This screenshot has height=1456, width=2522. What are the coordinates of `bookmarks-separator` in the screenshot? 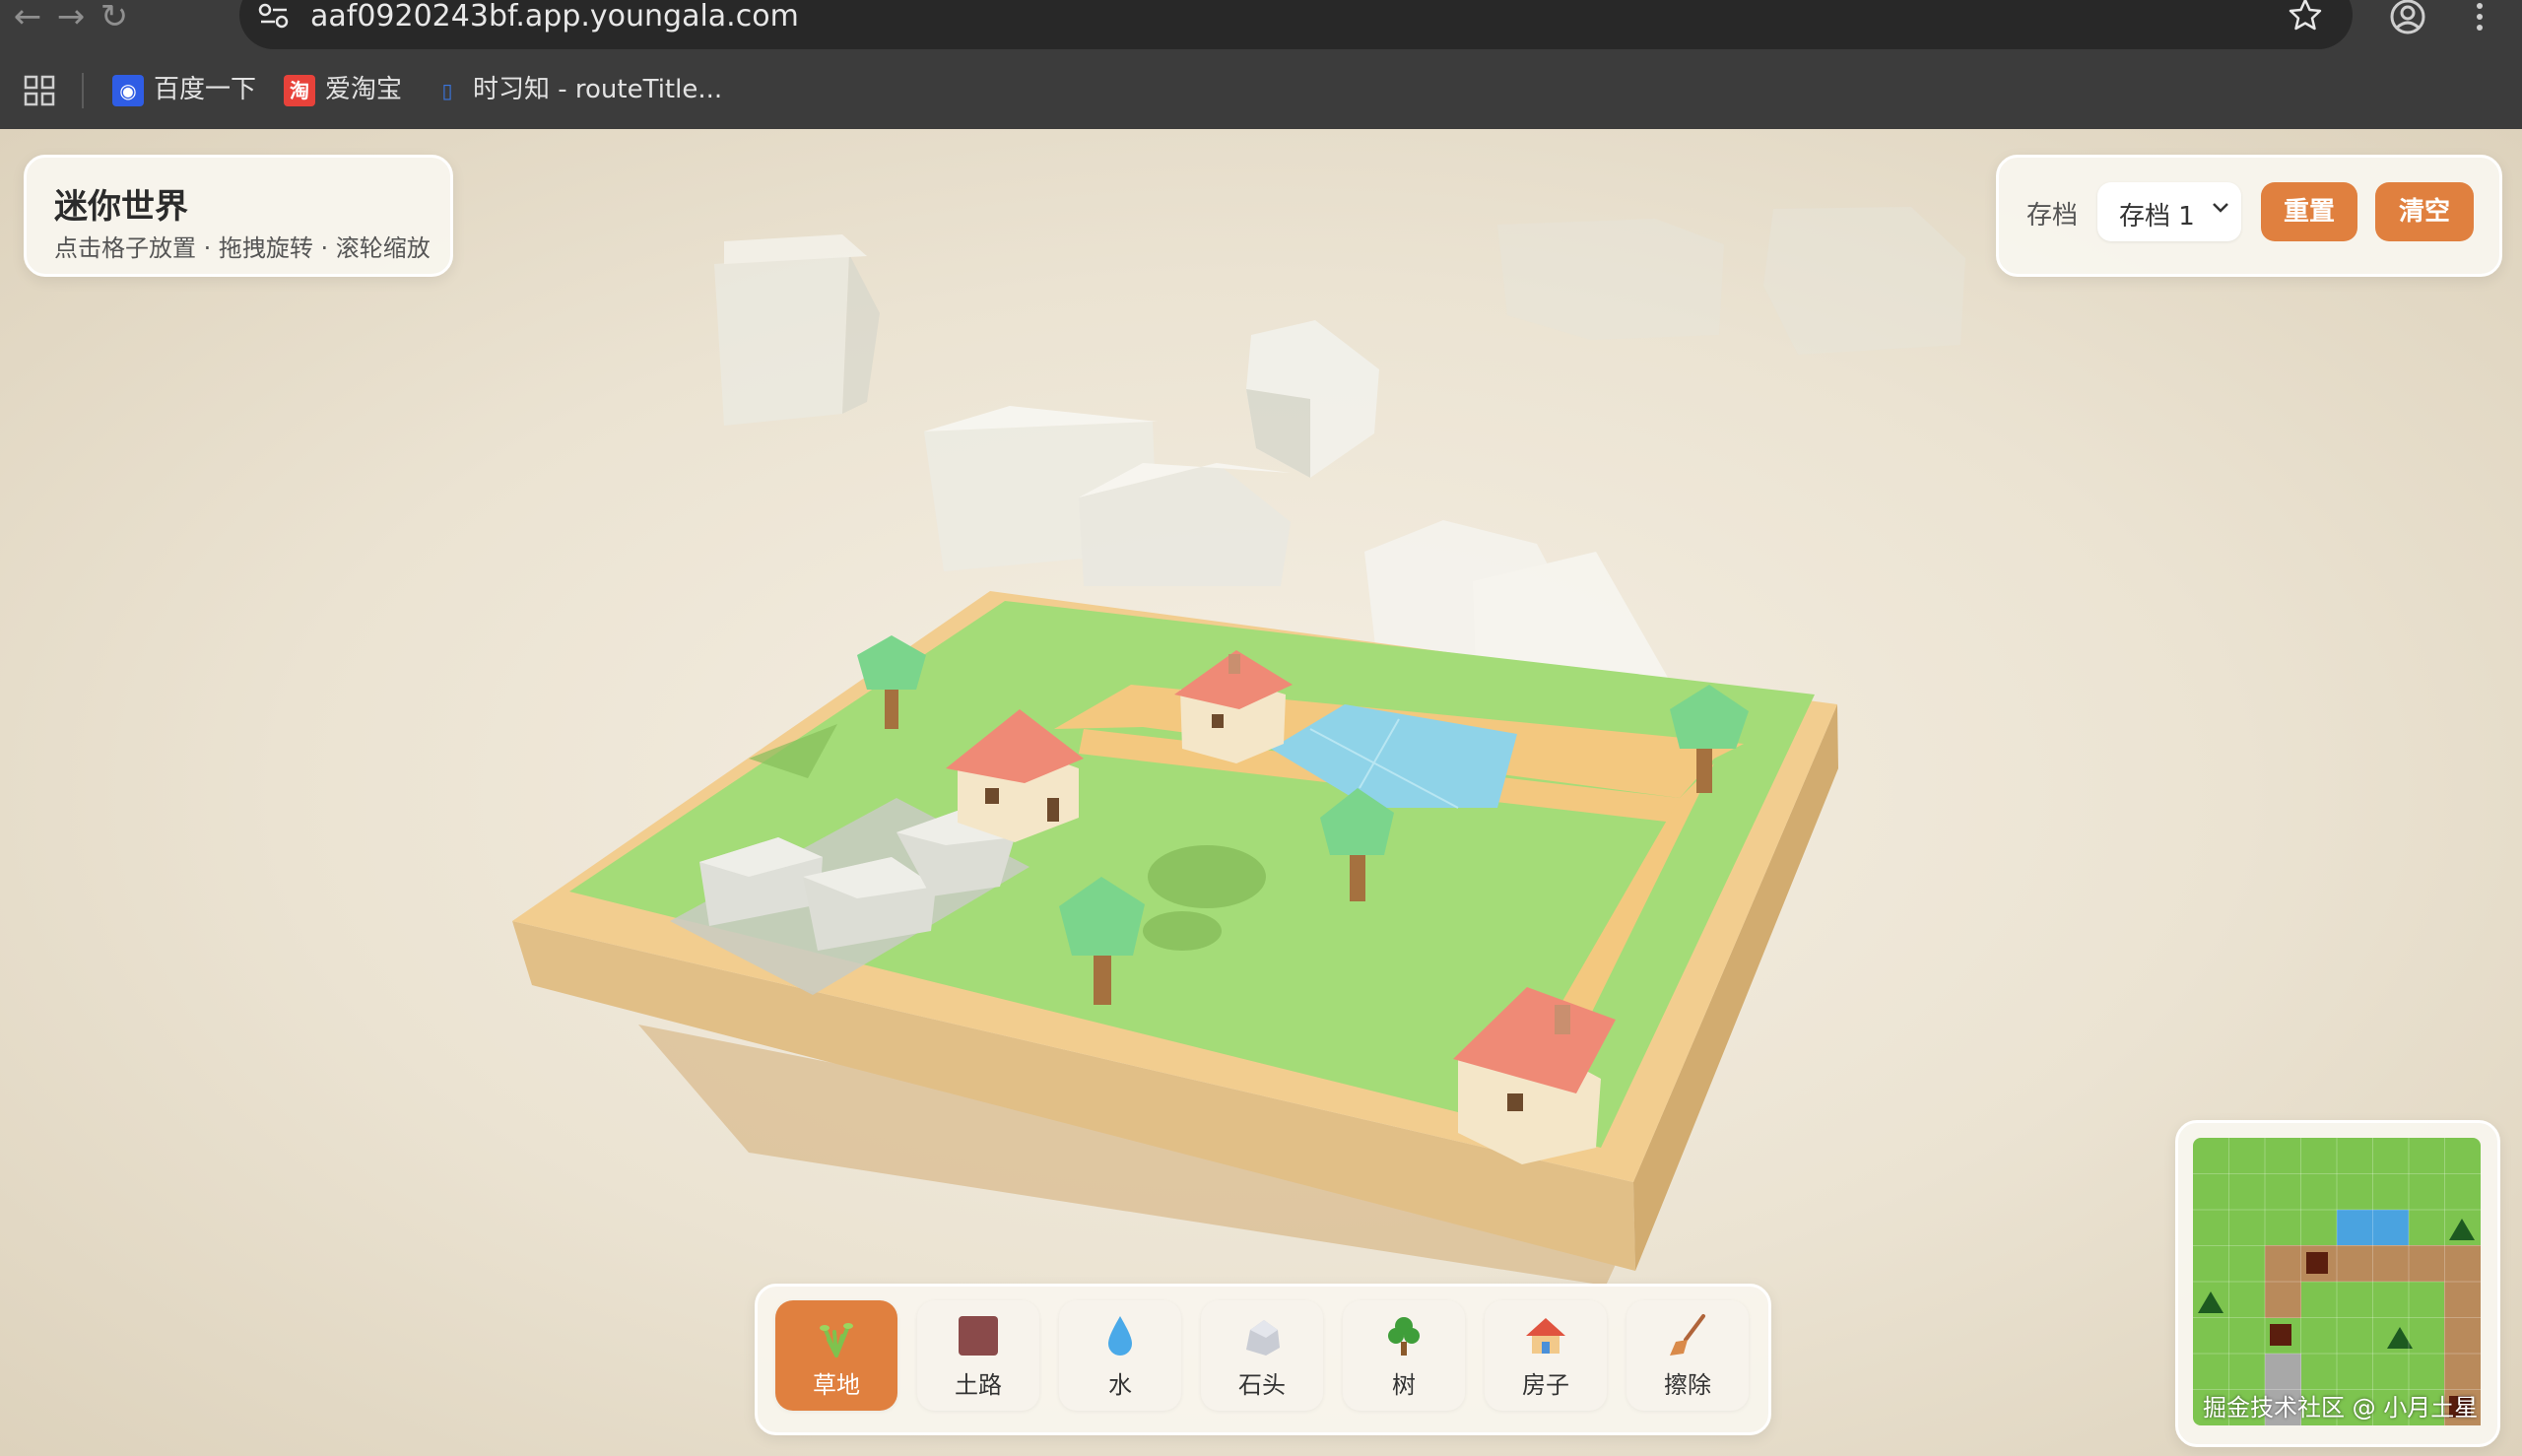 It's located at (83, 90).